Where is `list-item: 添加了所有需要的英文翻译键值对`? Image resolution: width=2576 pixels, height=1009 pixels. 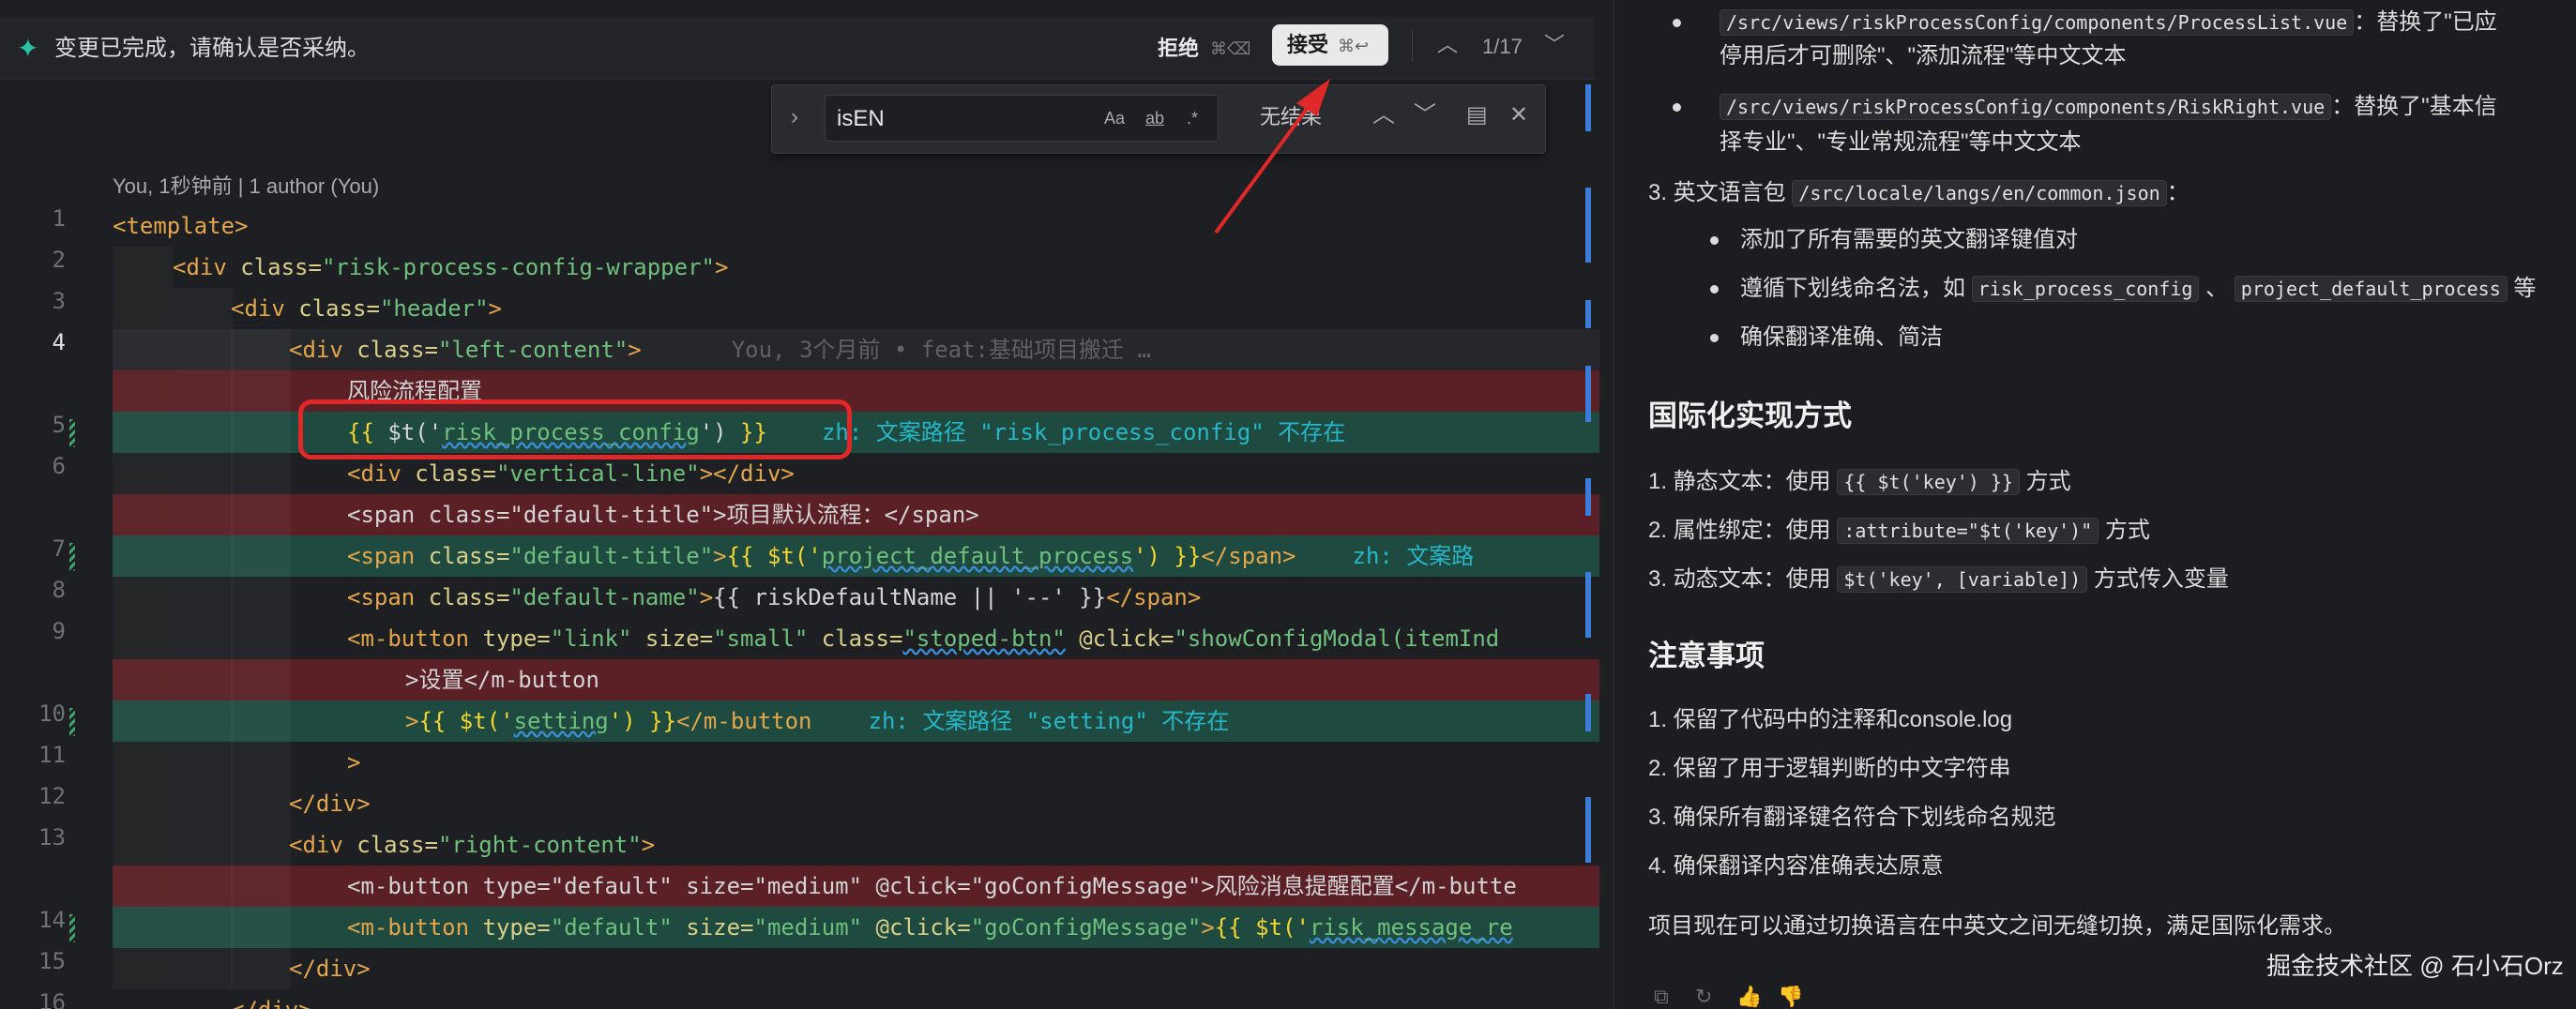
list-item: 添加了所有需要的英文翻译键值对 is located at coordinates (1909, 239).